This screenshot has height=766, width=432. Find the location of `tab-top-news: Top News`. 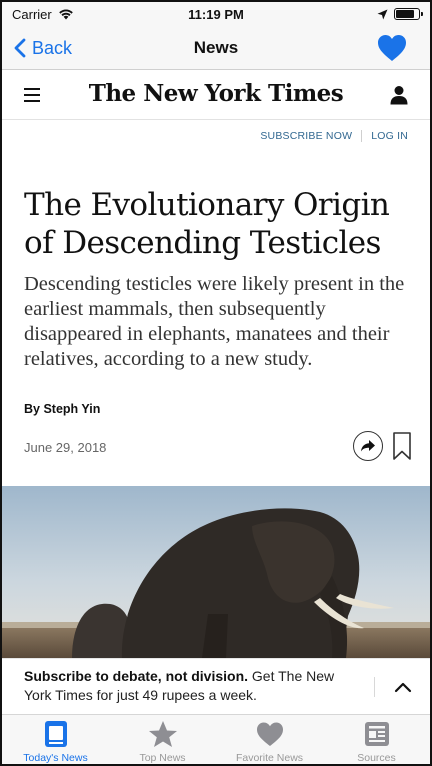

tab-top-news: Top News is located at coordinates (162, 739).